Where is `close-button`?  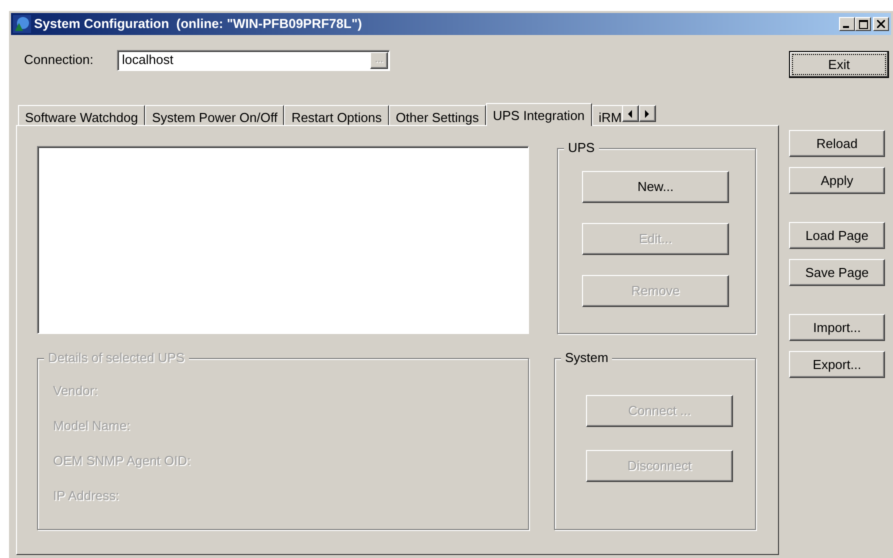
close-button is located at coordinates (881, 24).